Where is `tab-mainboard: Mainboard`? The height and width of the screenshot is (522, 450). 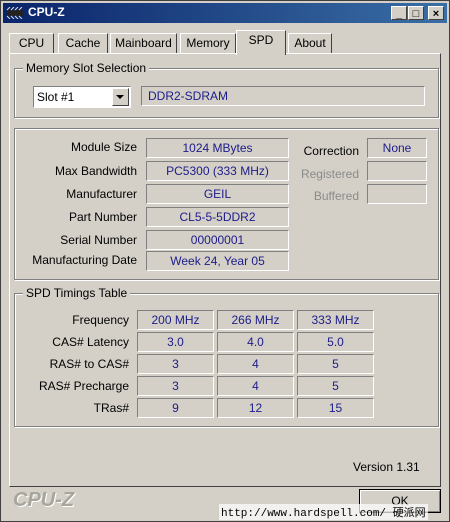 tab-mainboard: Mainboard is located at coordinates (143, 43).